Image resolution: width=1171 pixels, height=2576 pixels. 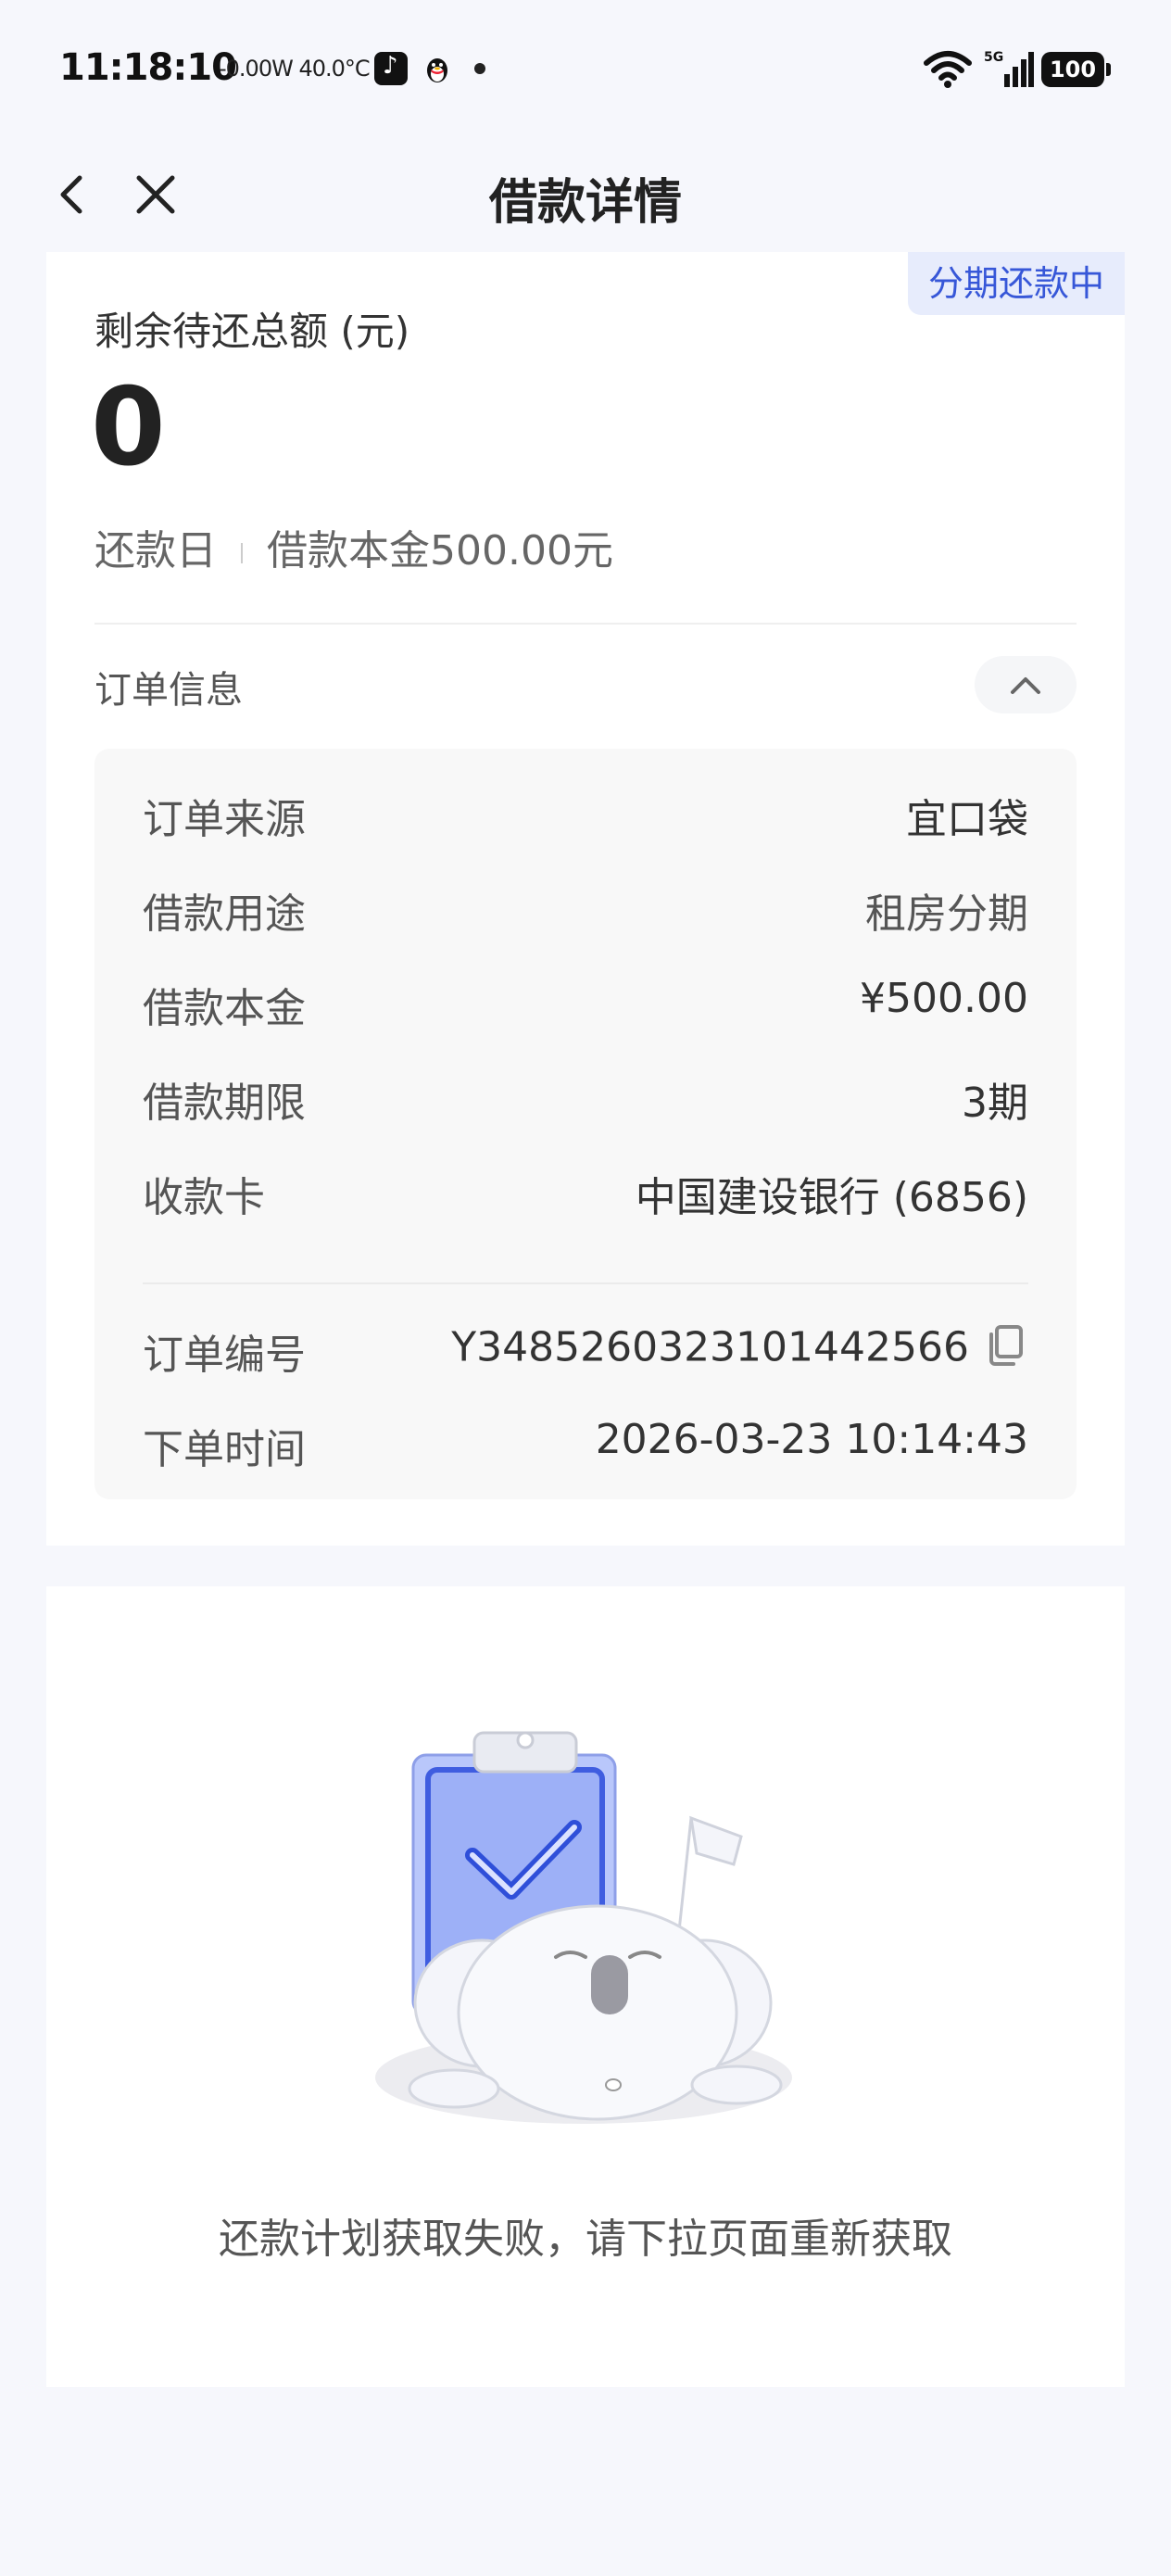 I want to click on principal-text: 借款本金500.00元, so click(x=440, y=551).